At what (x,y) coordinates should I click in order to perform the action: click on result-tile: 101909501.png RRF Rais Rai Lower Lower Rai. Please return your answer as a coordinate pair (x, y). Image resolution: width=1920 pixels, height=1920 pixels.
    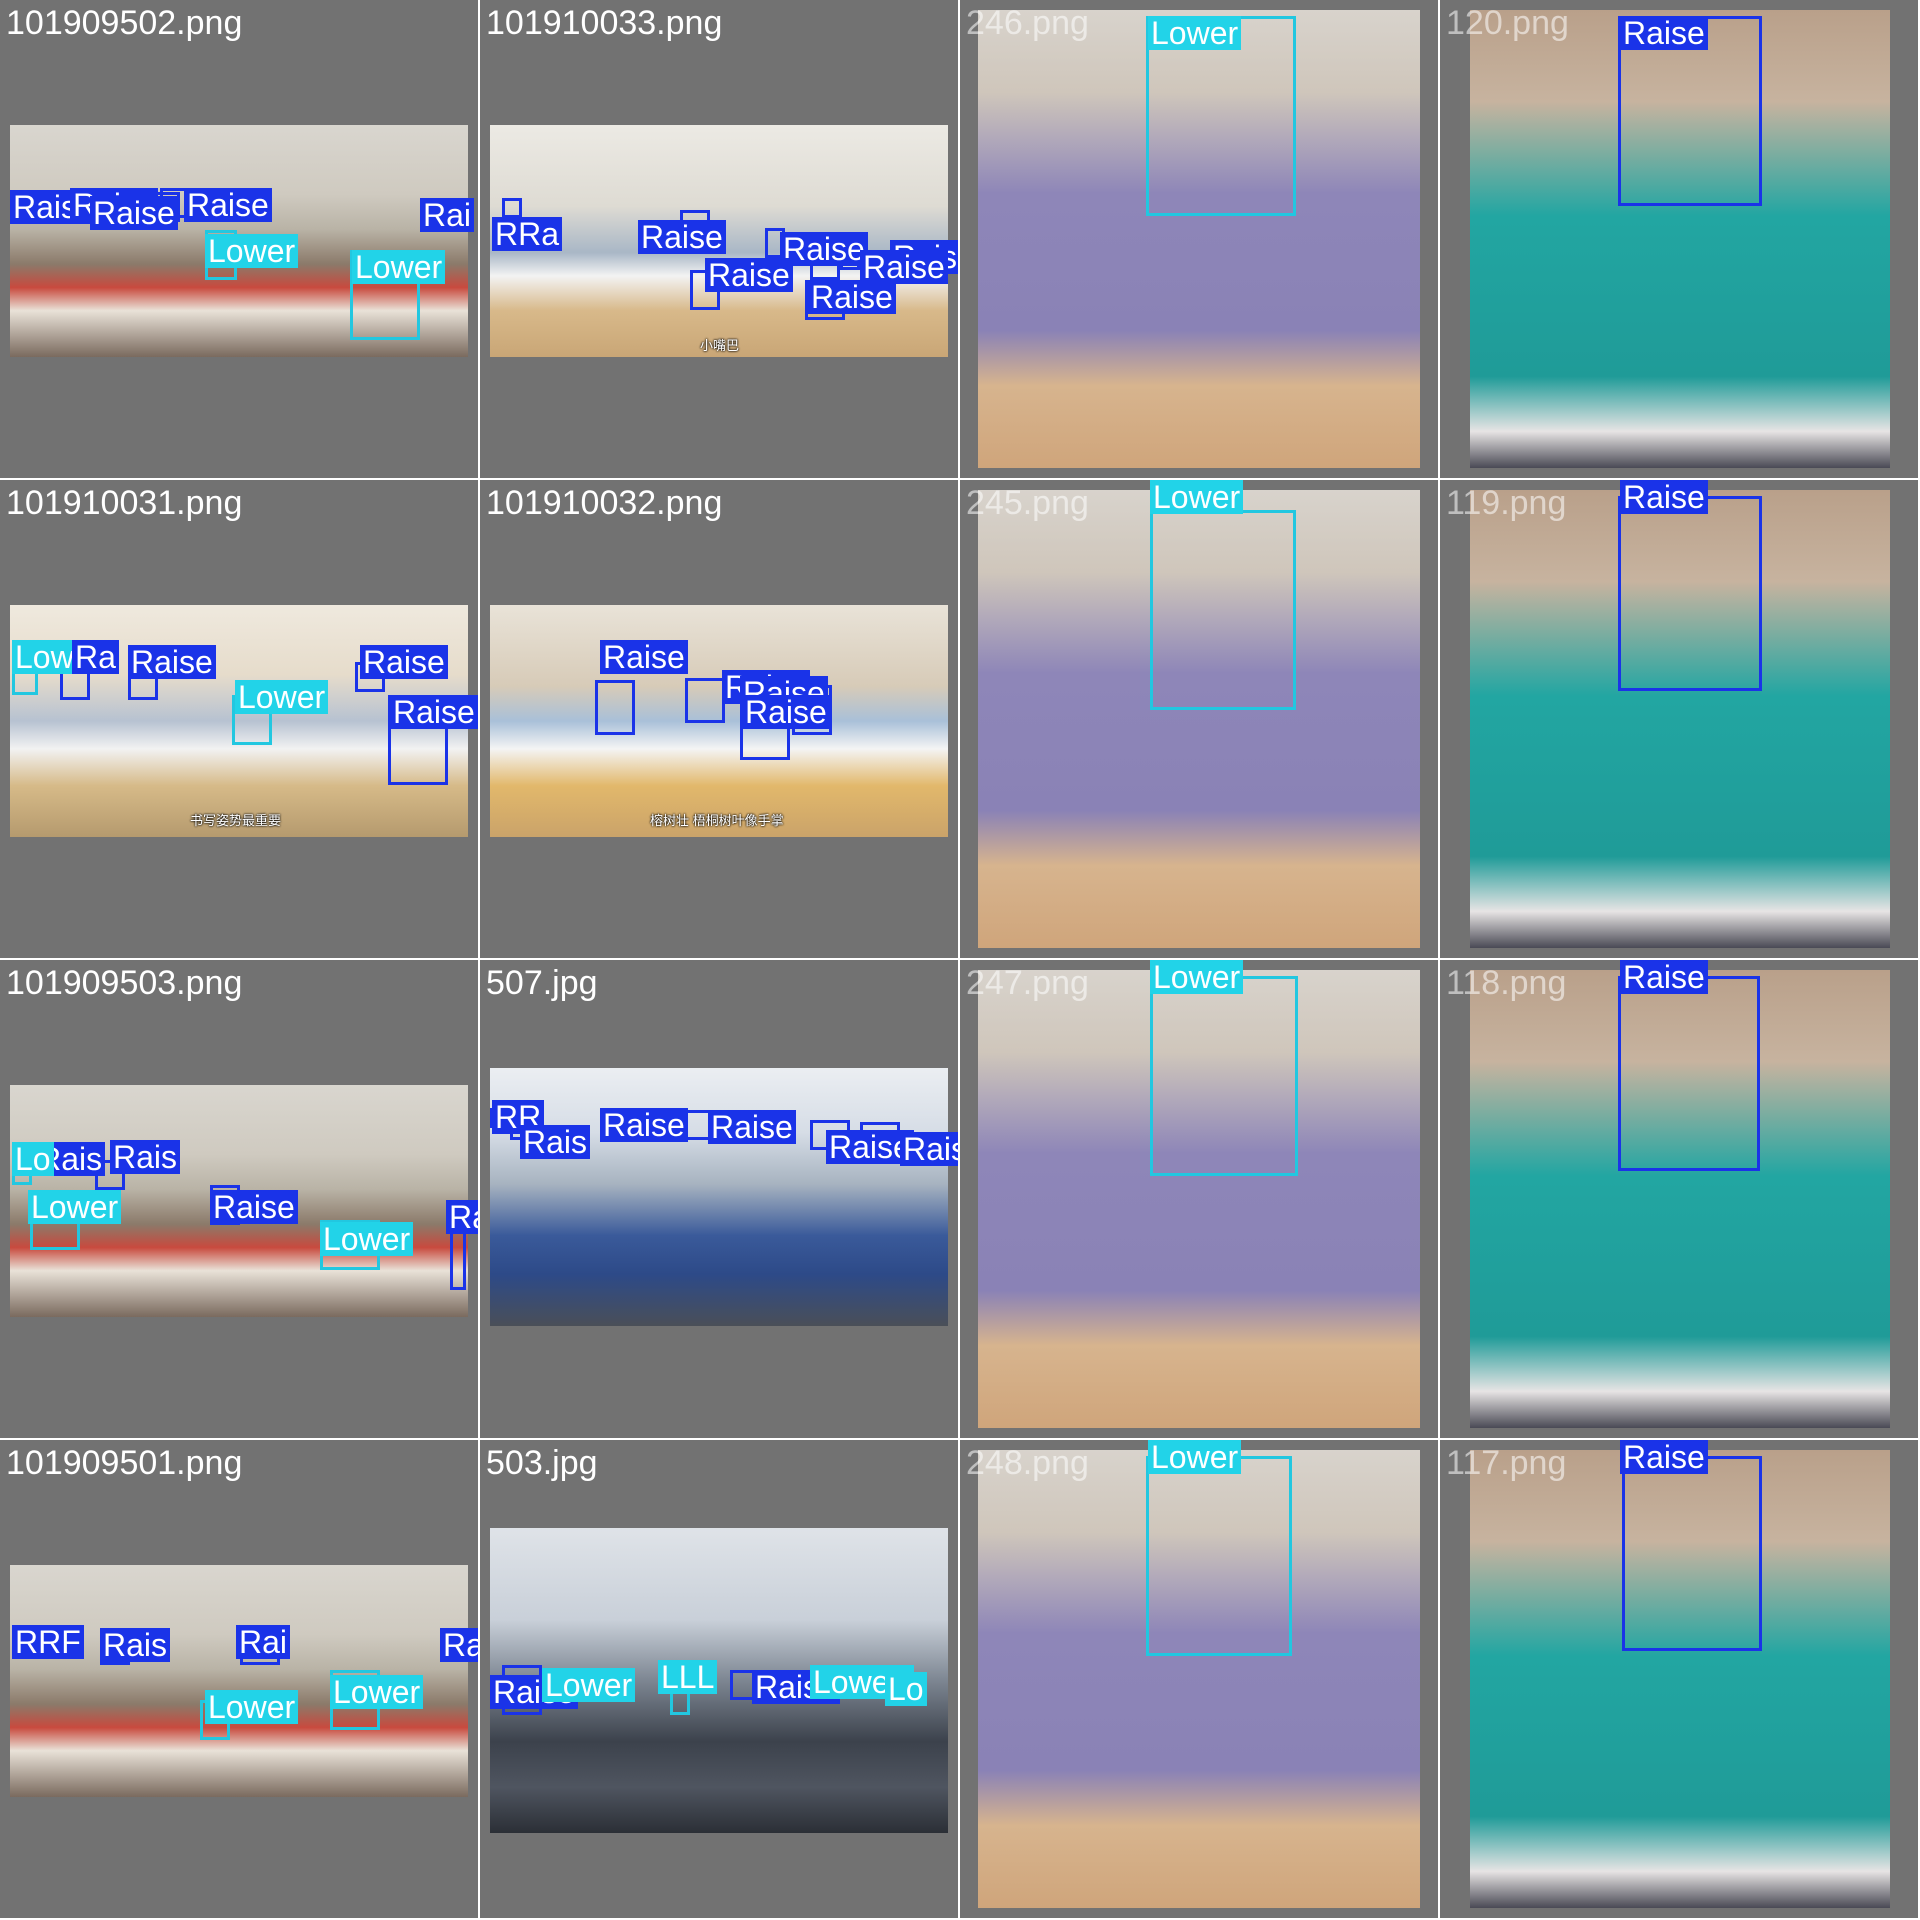
    Looking at the image, I should click on (239, 1679).